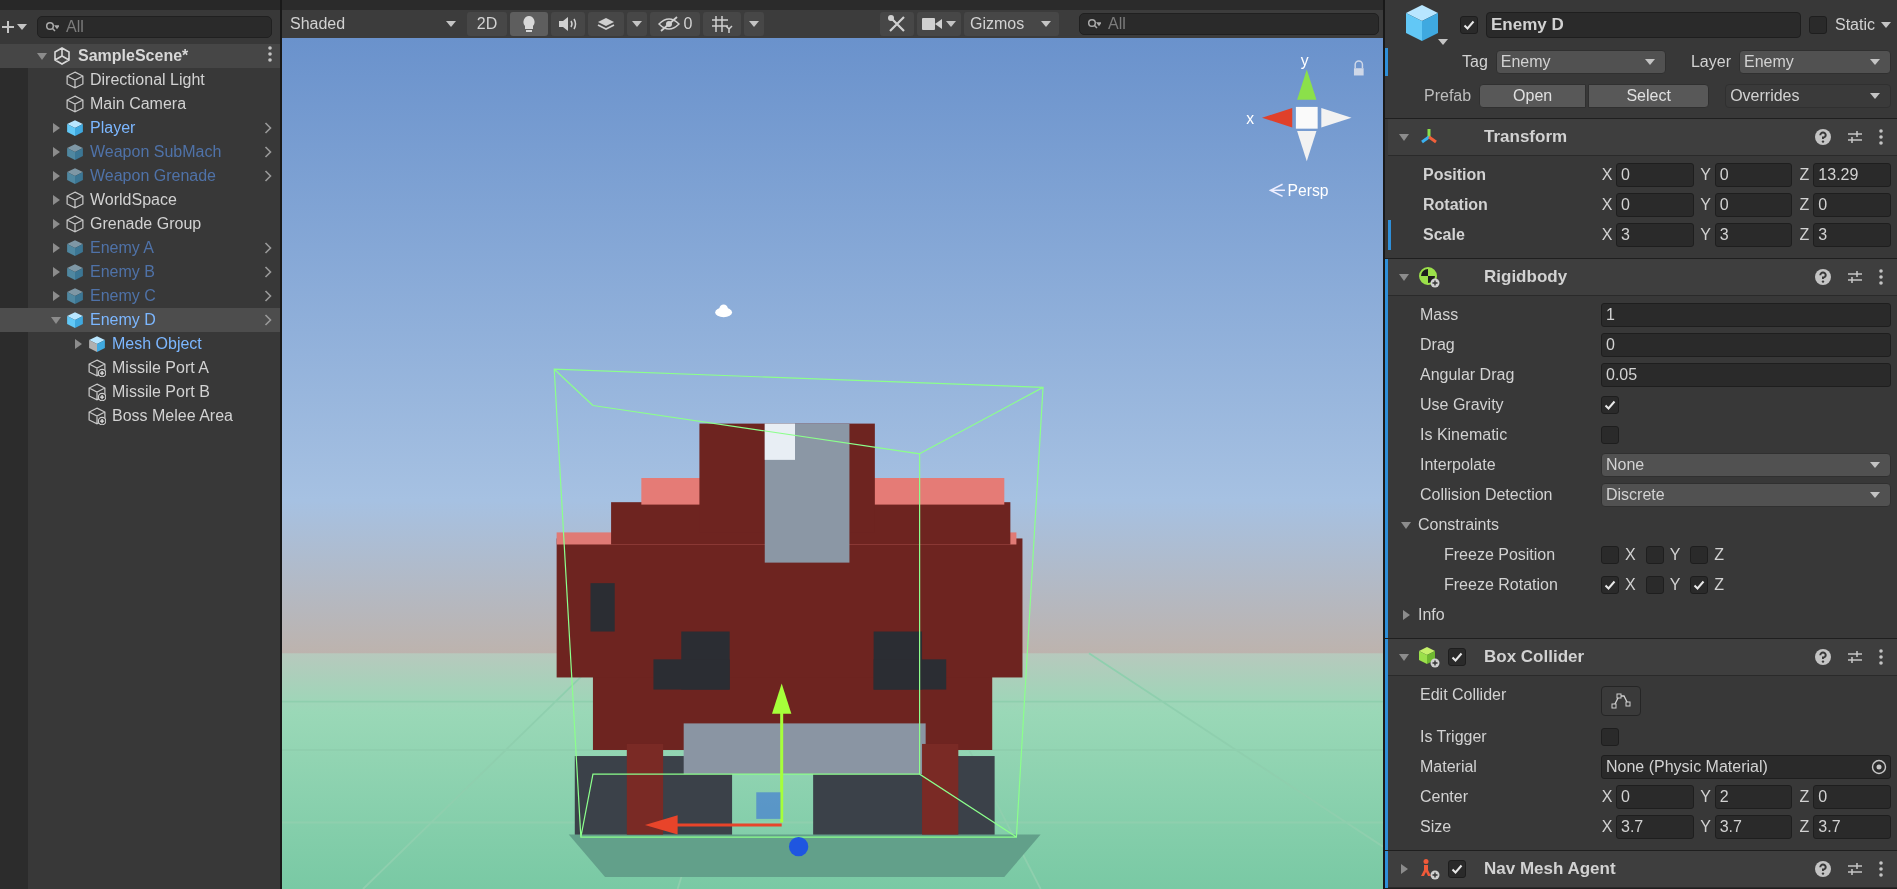 Image resolution: width=1897 pixels, height=889 pixels. Describe the element at coordinates (140, 344) in the screenshot. I see `hierarchy-item: Mesh Object` at that location.